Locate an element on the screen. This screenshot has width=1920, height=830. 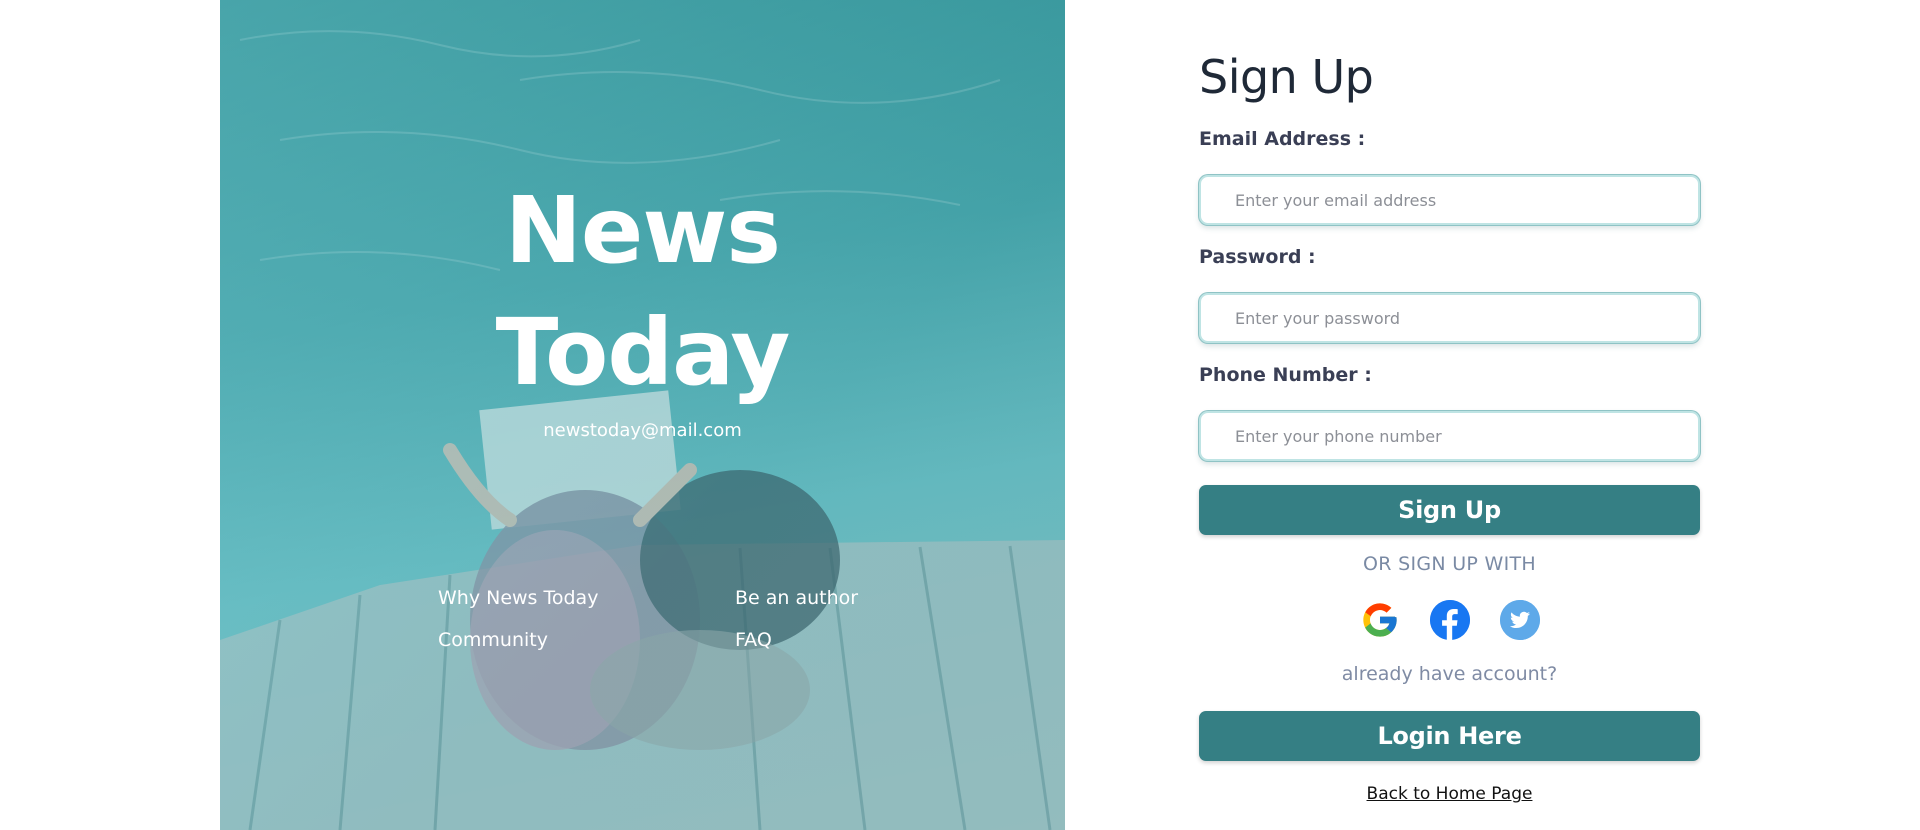
email-label: Email Address : is located at coordinates (1282, 139).